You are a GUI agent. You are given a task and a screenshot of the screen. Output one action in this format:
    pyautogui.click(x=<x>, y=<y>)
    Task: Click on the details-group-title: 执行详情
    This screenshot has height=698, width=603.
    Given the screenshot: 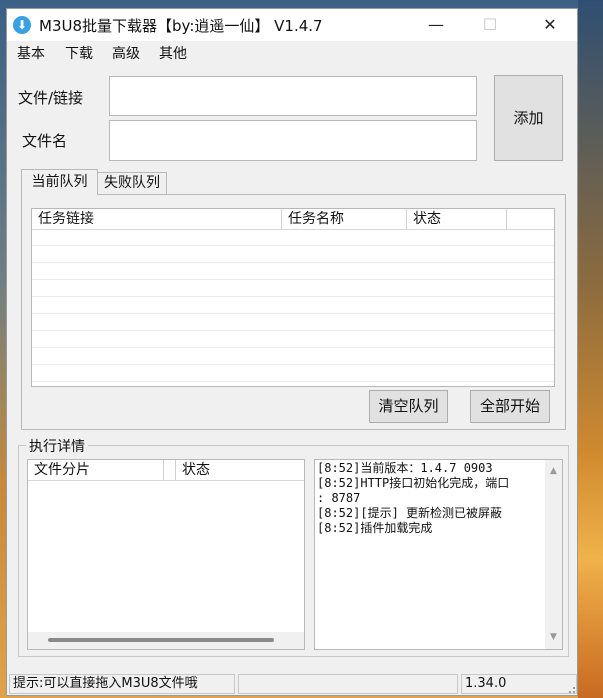 What is the action you would take?
    pyautogui.click(x=57, y=446)
    